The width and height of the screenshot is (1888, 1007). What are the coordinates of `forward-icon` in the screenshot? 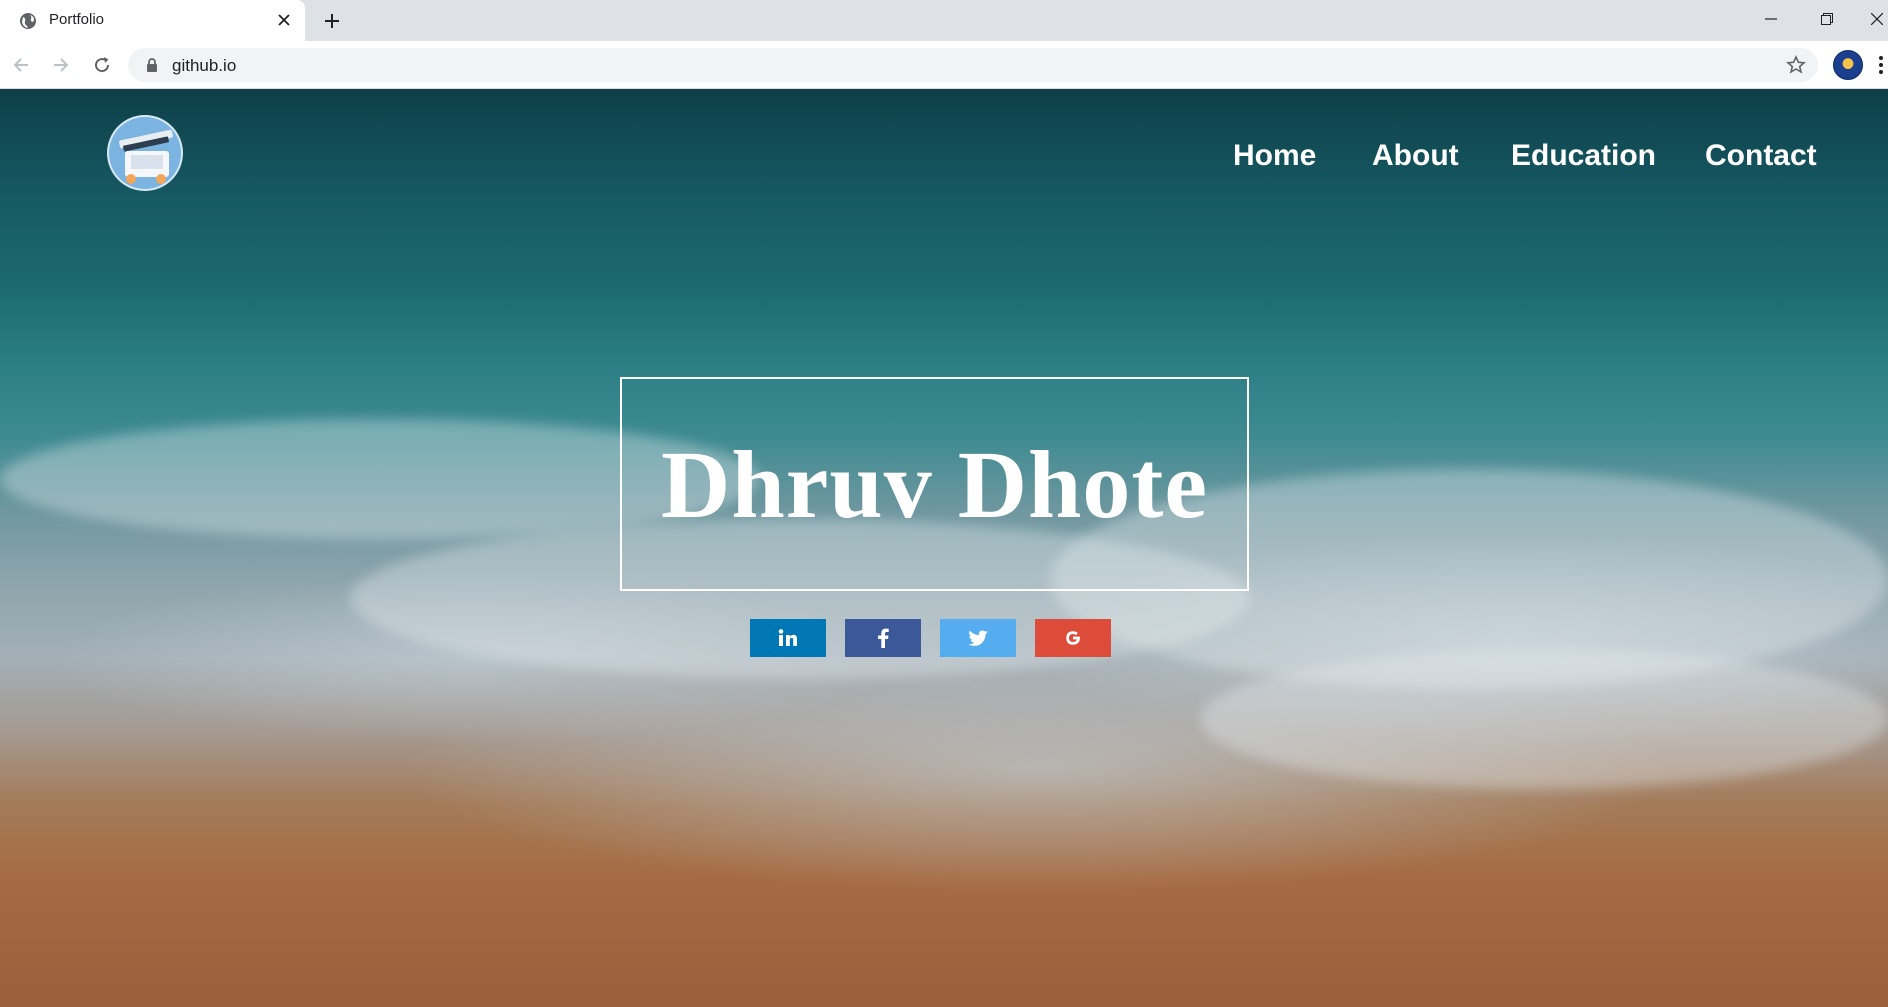 It's located at (61, 65).